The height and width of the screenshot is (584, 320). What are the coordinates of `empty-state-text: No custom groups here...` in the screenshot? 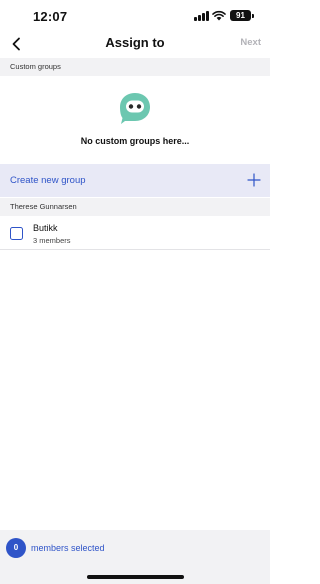 It's located at (135, 141).